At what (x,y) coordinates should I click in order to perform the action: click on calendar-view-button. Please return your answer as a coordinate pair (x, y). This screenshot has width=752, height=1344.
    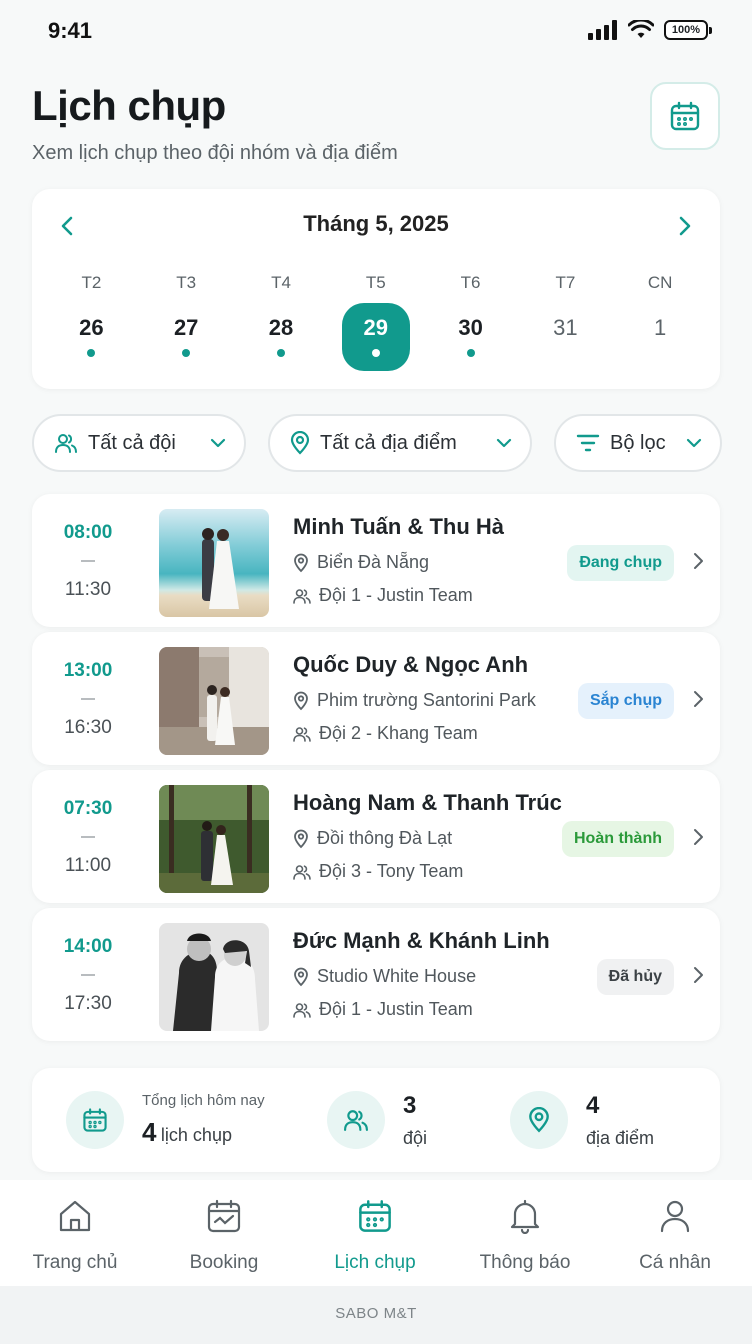
    Looking at the image, I should click on (685, 116).